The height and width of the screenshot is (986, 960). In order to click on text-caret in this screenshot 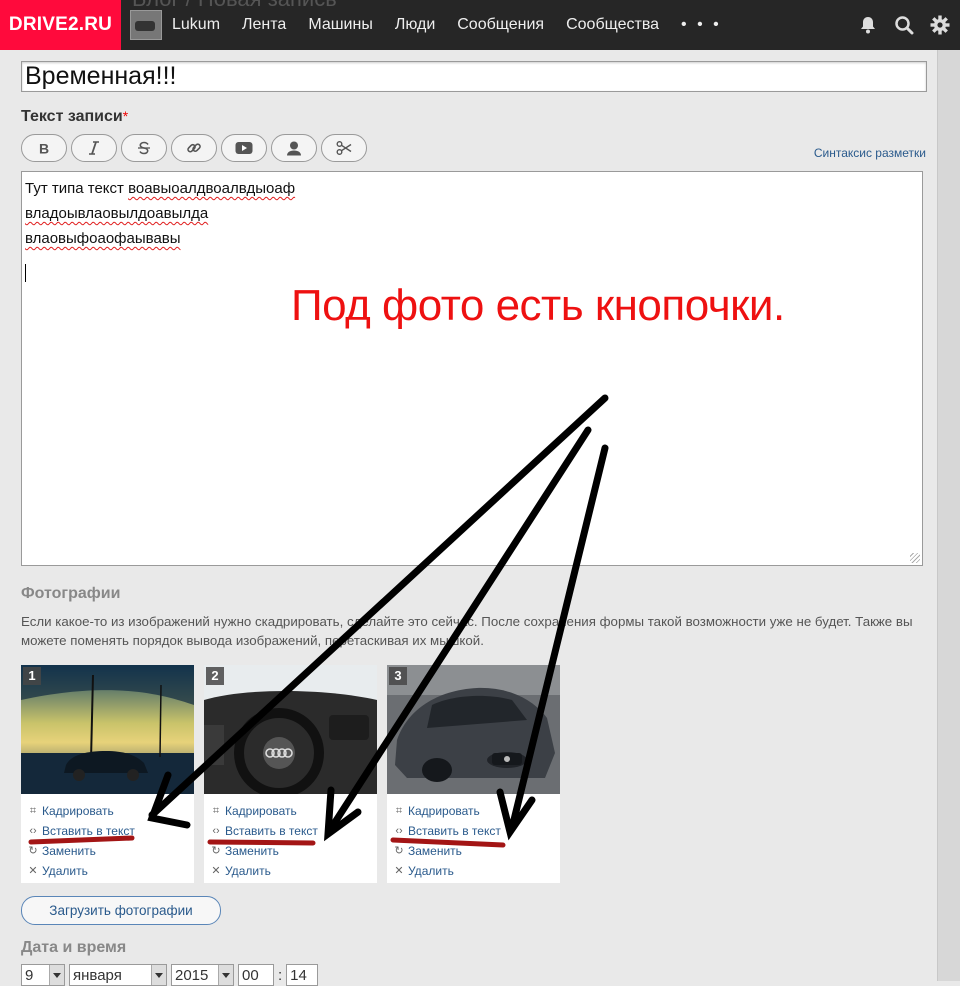, I will do `click(25, 273)`.